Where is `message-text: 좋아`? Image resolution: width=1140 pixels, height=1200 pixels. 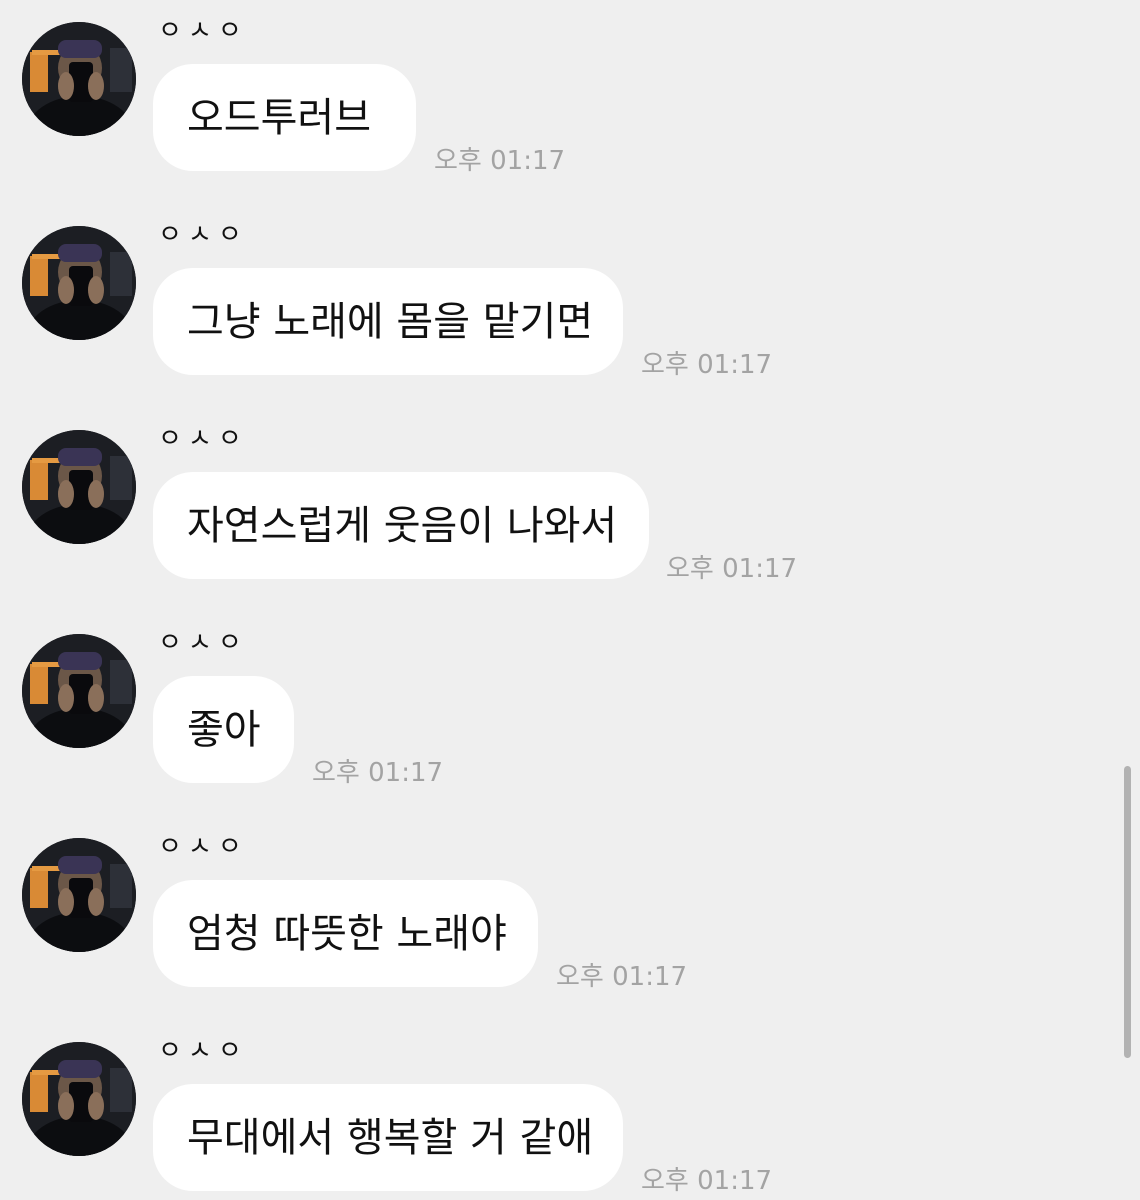 message-text: 좋아 is located at coordinates (224, 729).